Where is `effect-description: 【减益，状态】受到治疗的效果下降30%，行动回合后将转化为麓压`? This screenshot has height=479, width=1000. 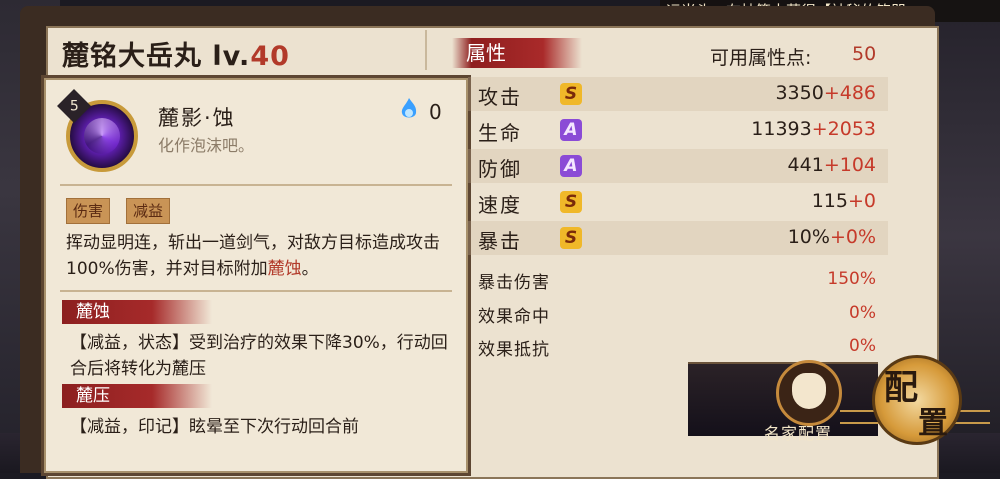
effect-description: 【减益，状态】受到治疗的效果下降30%，行动回合后将转化为麓压 is located at coordinates (259, 356).